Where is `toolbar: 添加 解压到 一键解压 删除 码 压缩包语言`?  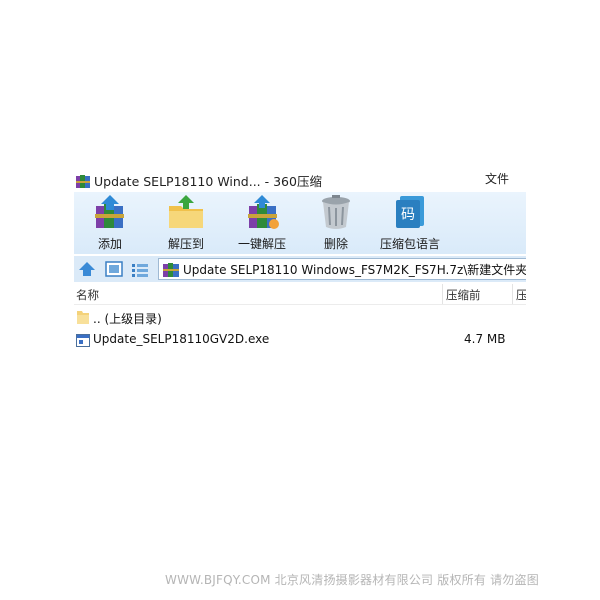 toolbar: 添加 解压到 一键解压 删除 码 压缩包语言 is located at coordinates (300, 223).